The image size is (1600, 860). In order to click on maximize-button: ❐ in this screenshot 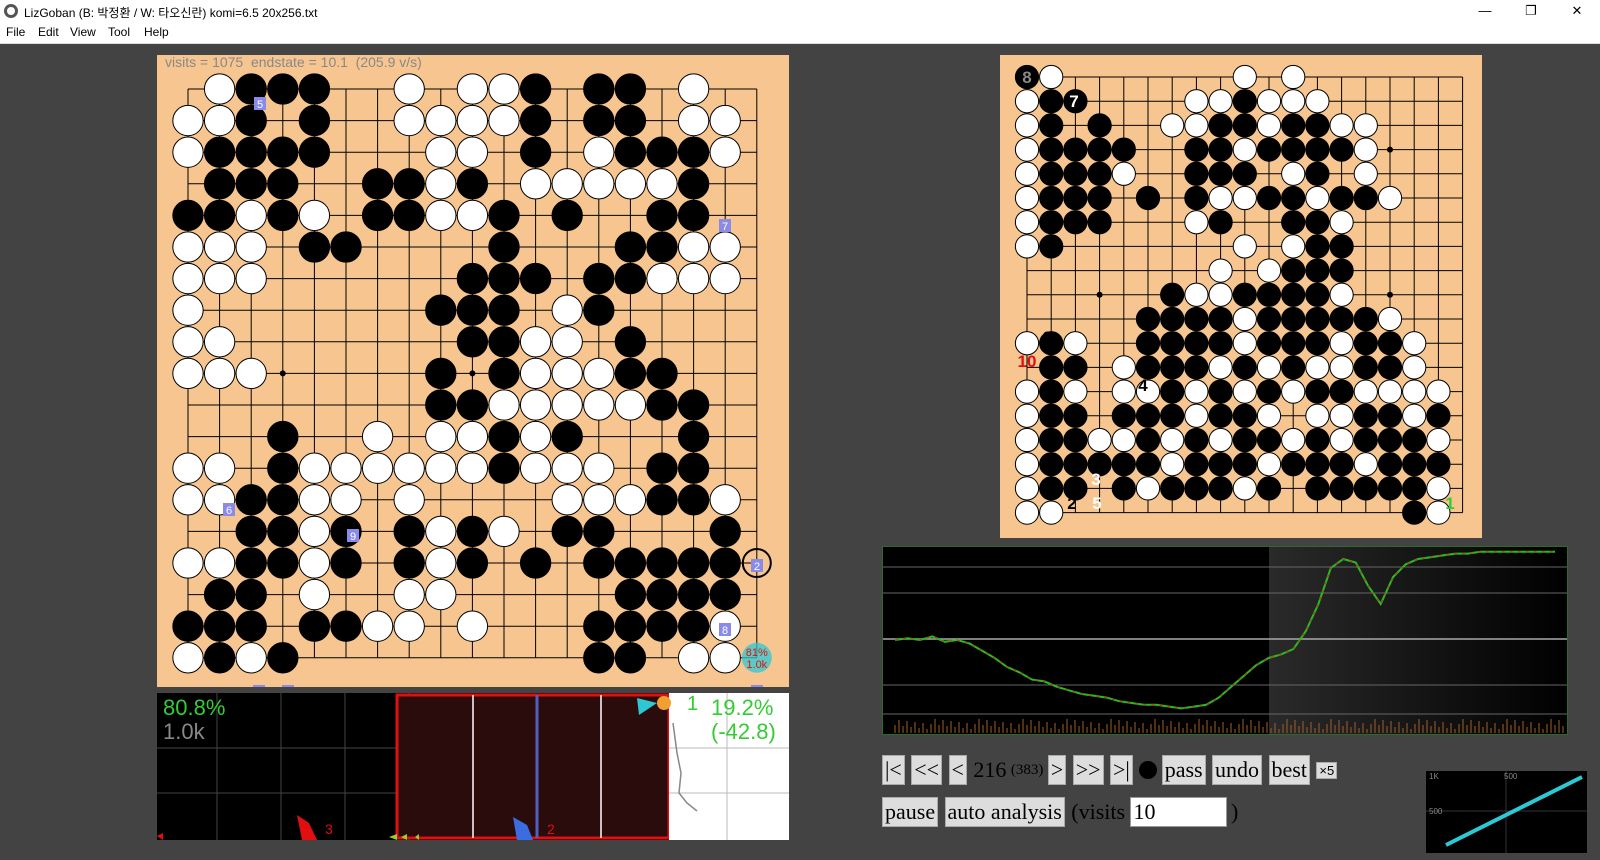, I will do `click(1531, 11)`.